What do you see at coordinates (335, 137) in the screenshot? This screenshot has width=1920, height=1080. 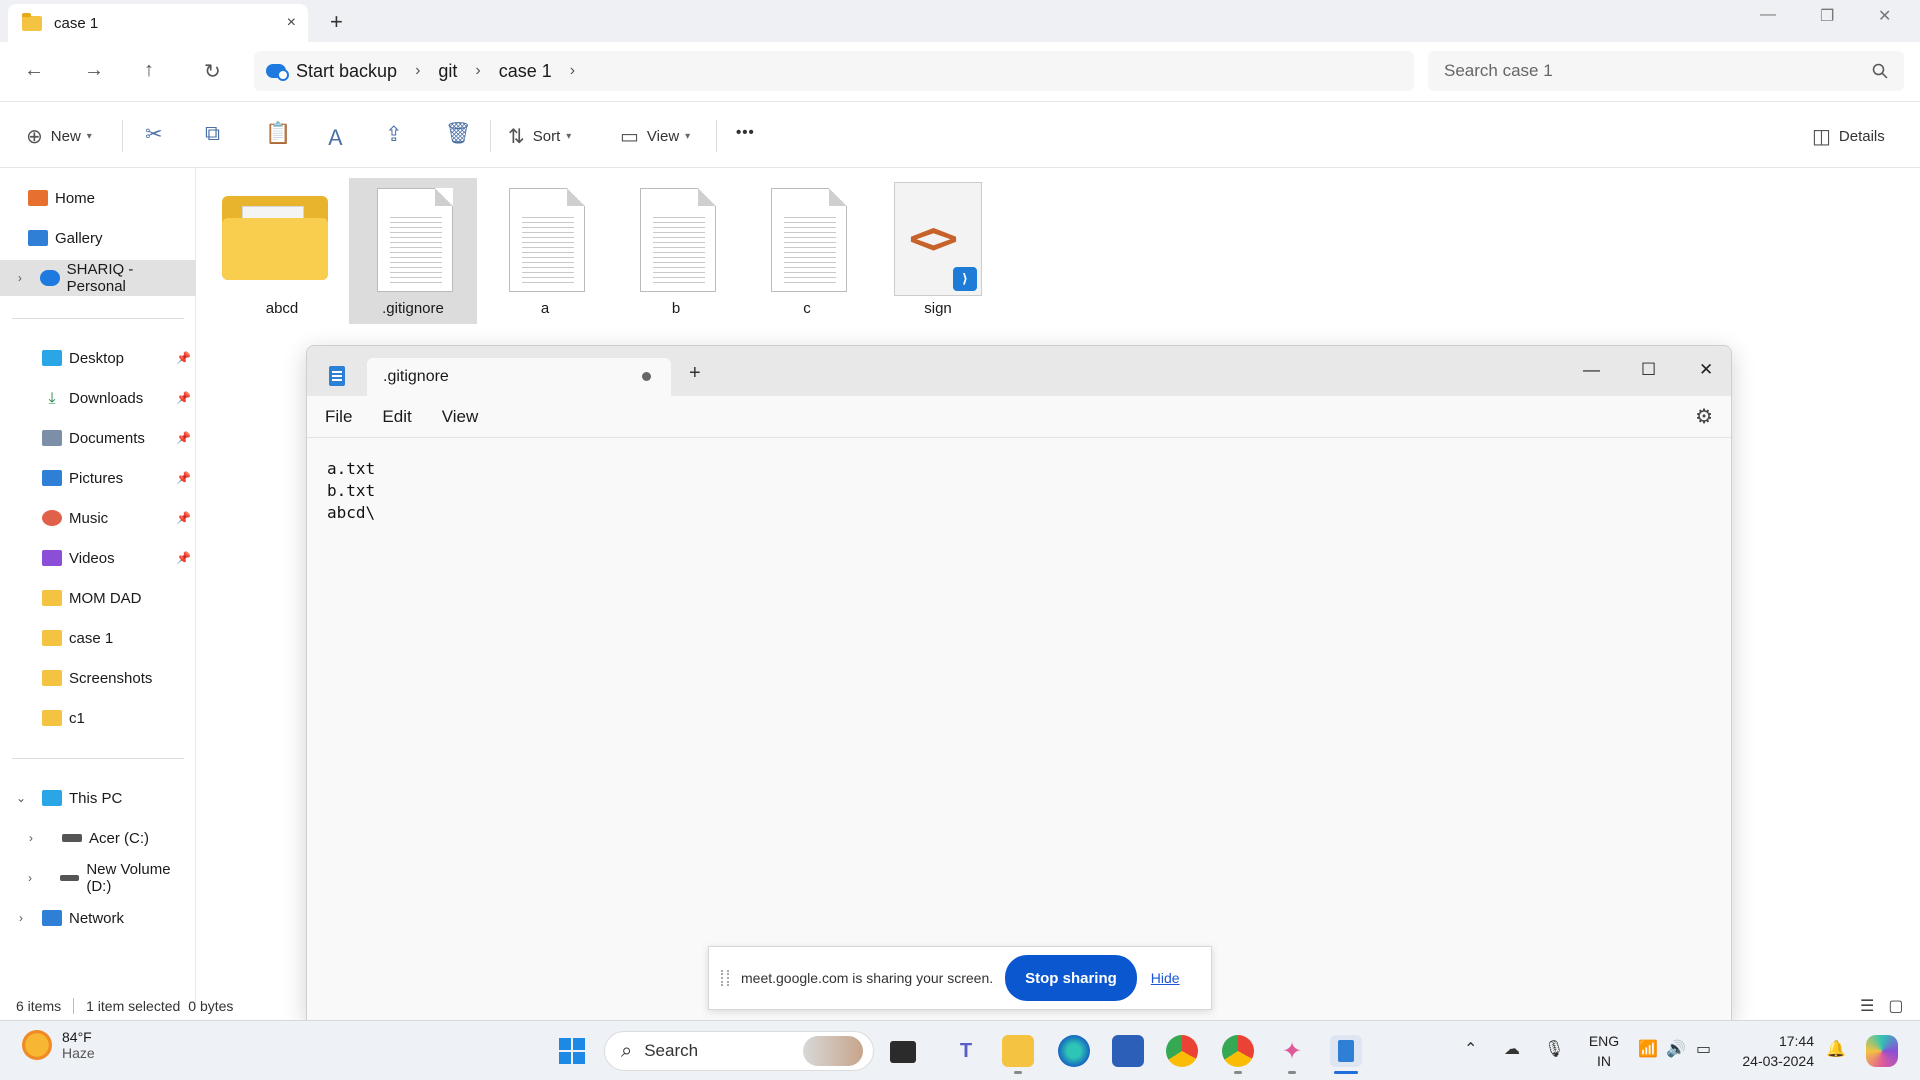 I see `rename-icon: Ａ` at bounding box center [335, 137].